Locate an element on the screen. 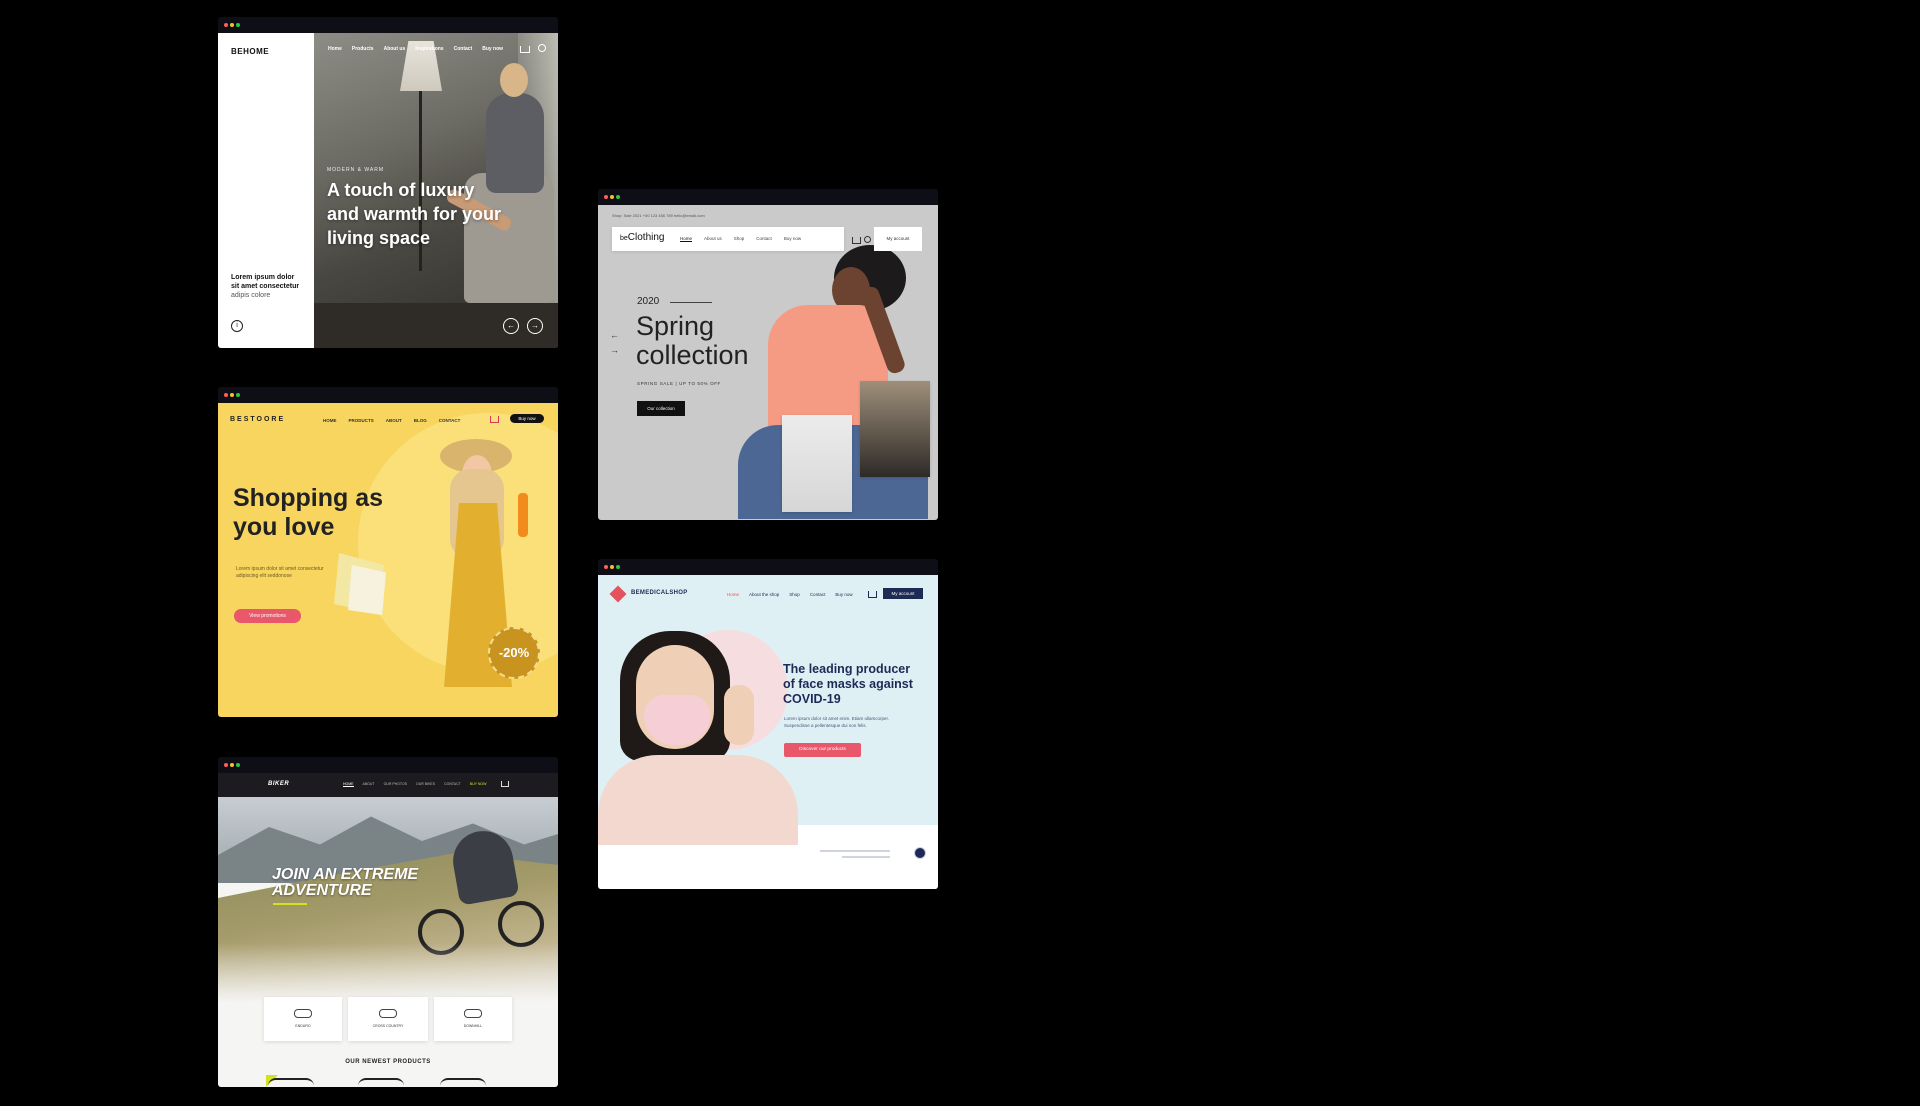 This screenshot has height=1106, width=1920. model-shirt is located at coordinates (698, 800).